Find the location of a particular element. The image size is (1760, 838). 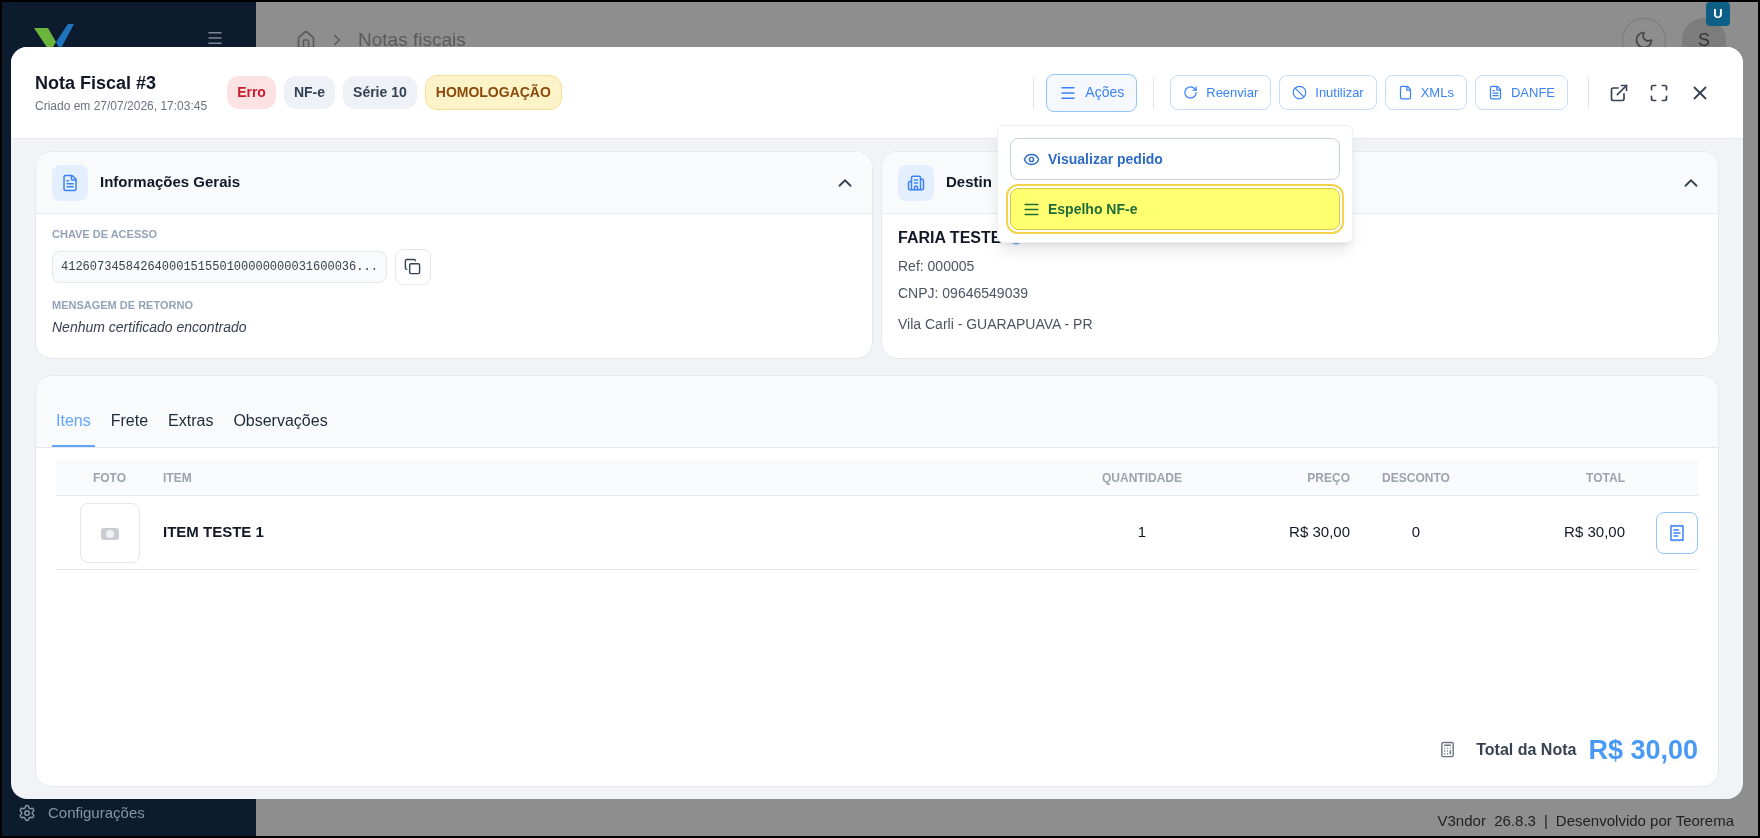

table-cell-text: 1 is located at coordinates (1142, 532).